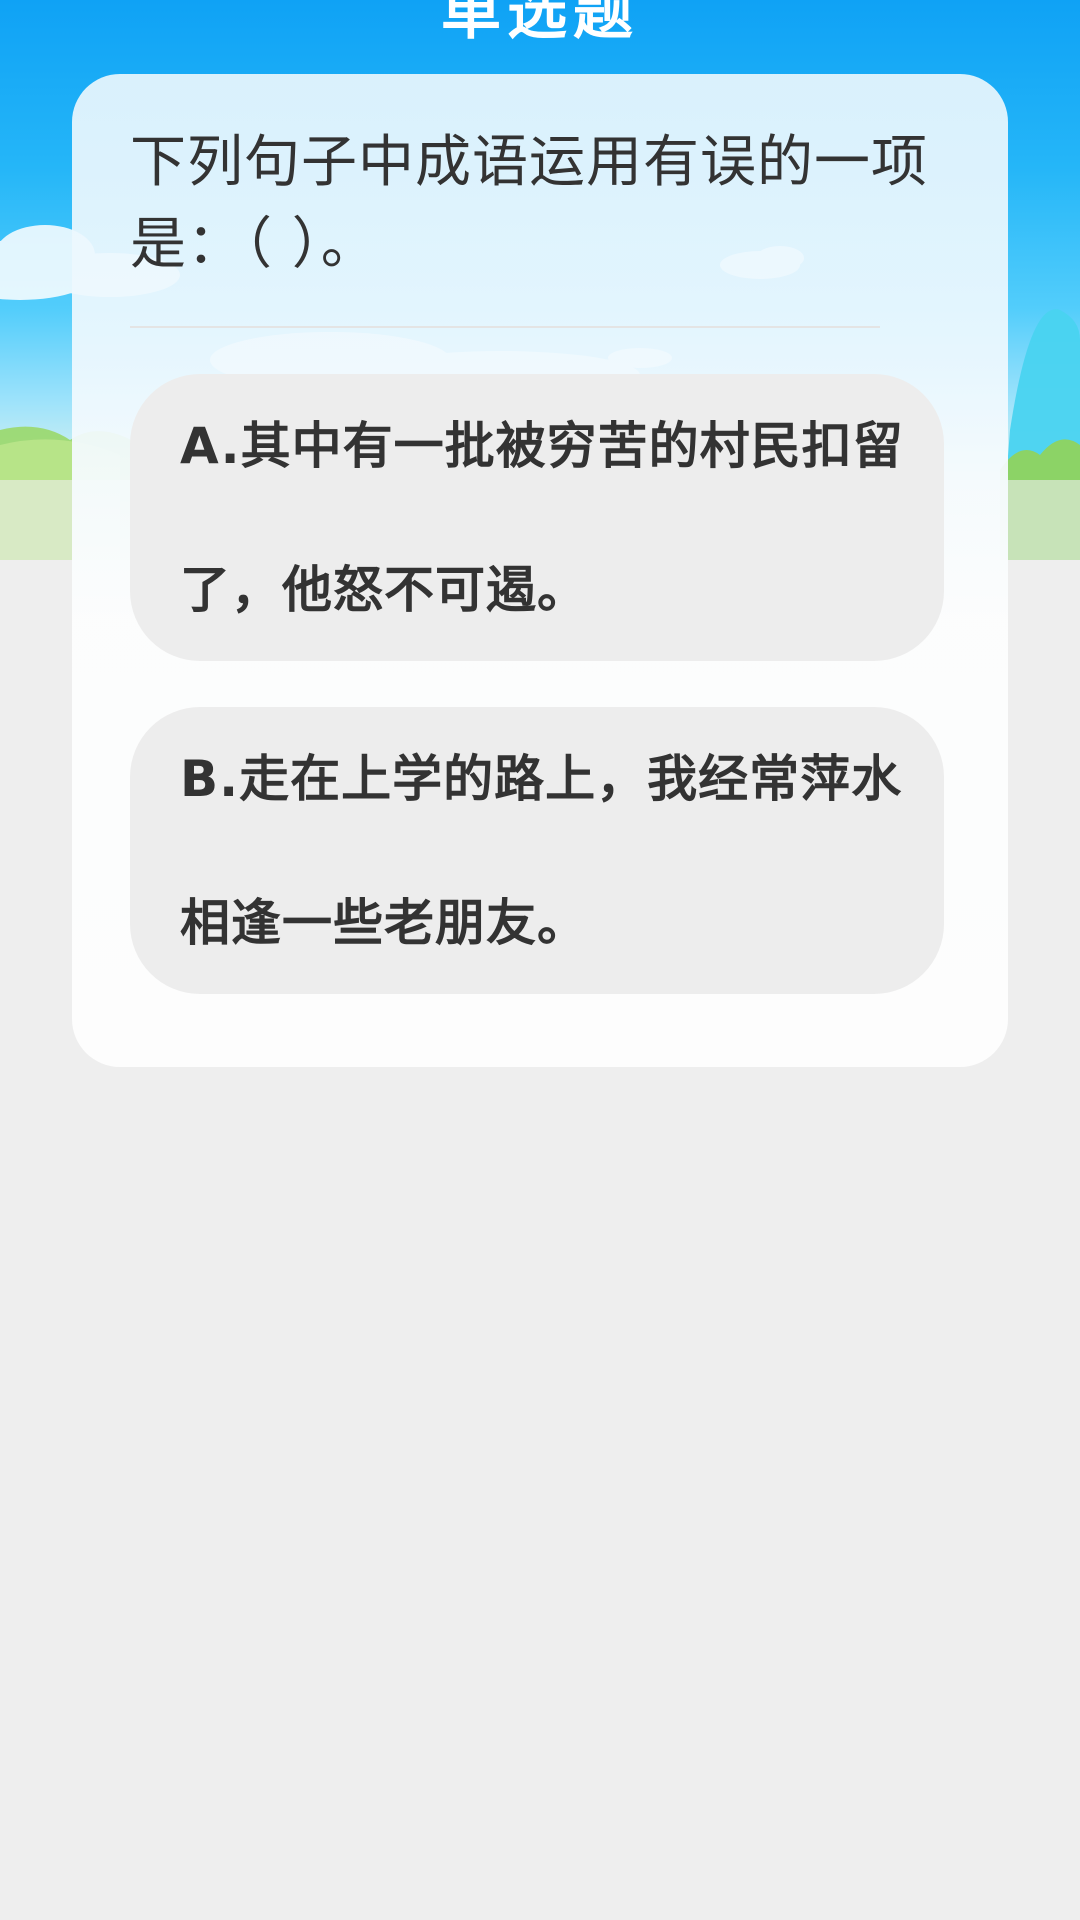 Image resolution: width=1080 pixels, height=1920 pixels. What do you see at coordinates (542, 518) in the screenshot?
I see `option-a-label: A.其中有一批被穷苦的村民扣留了，他怒不可遏。` at bounding box center [542, 518].